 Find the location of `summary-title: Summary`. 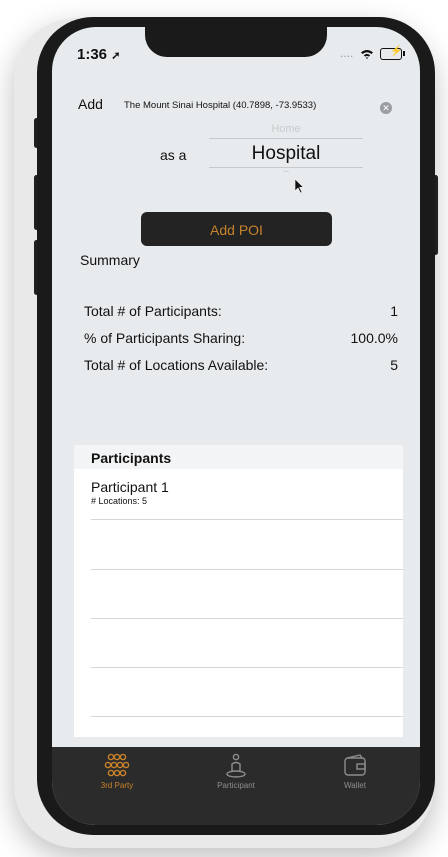

summary-title: Summary is located at coordinates (110, 260).